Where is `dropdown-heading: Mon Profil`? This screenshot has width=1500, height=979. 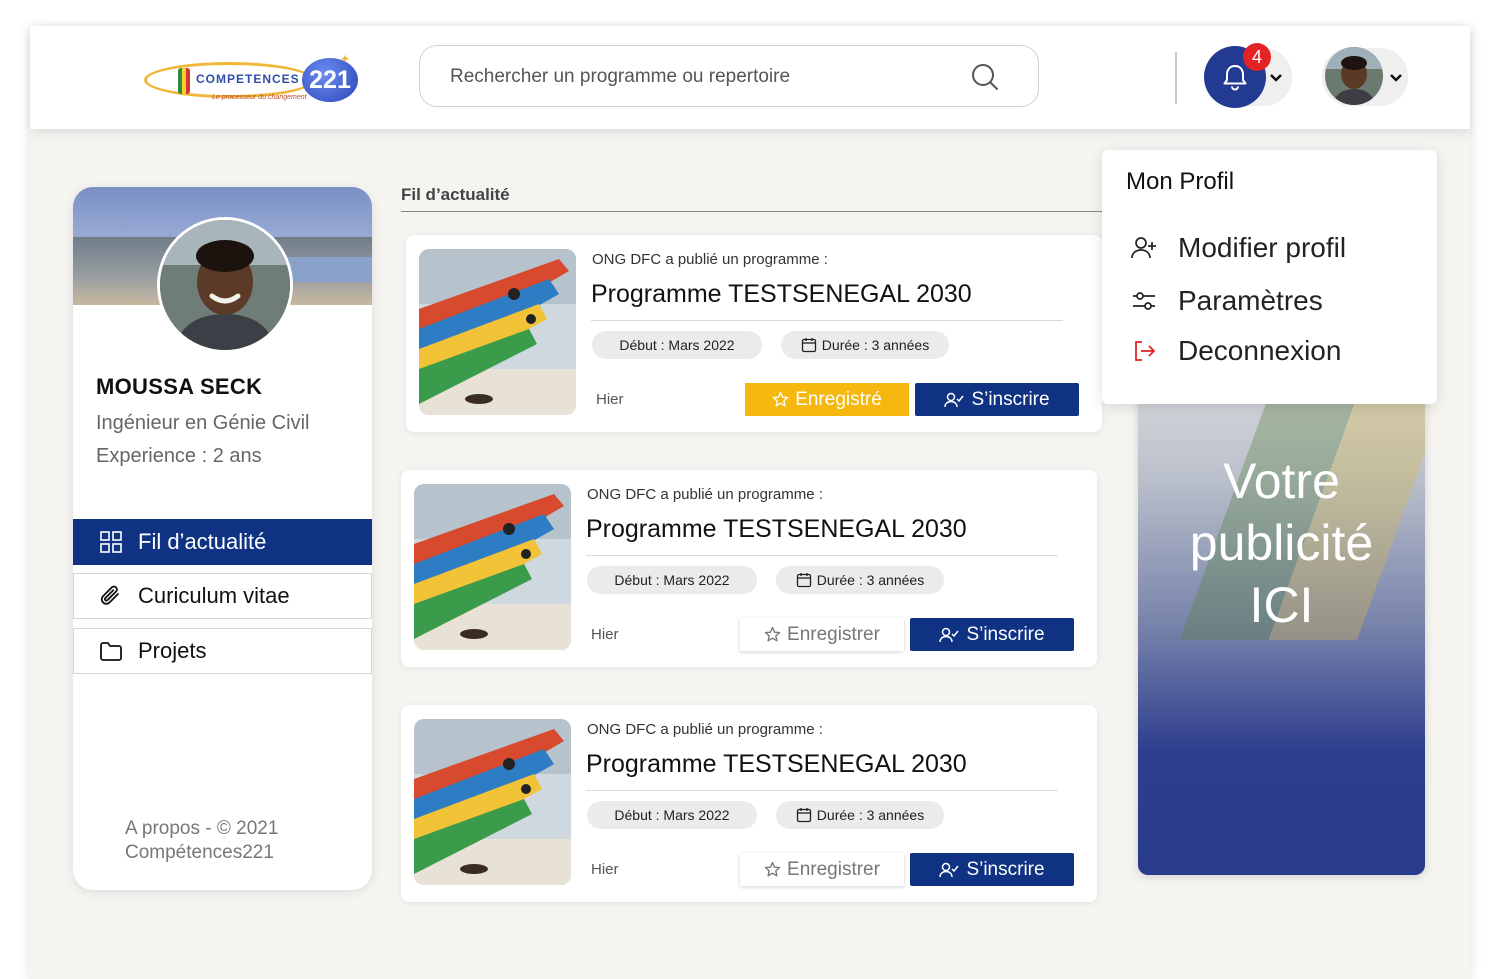 dropdown-heading: Mon Profil is located at coordinates (1180, 181).